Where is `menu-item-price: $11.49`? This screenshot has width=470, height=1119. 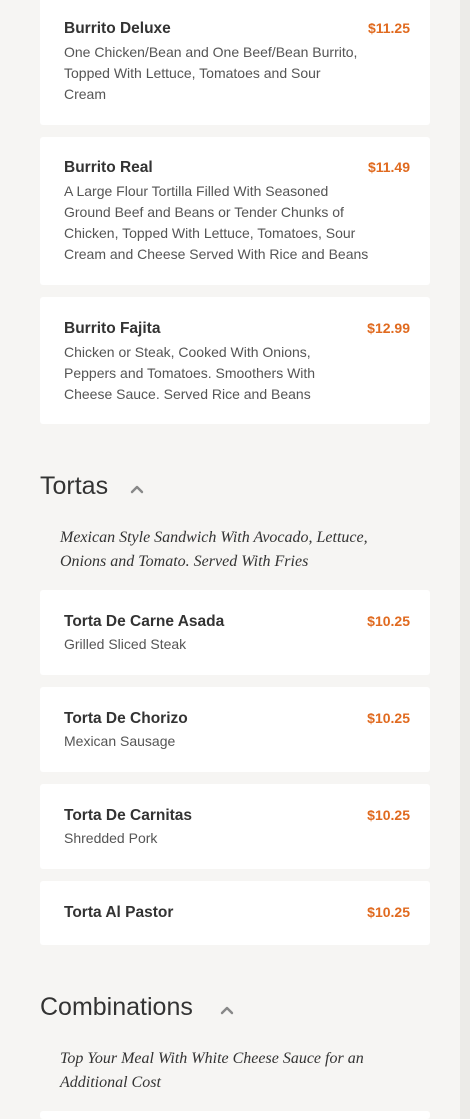 menu-item-price: $11.49 is located at coordinates (388, 167).